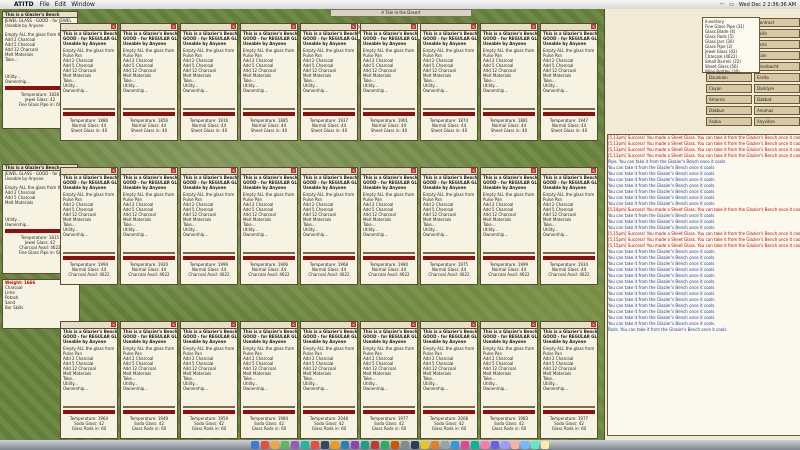 The width and height of the screenshot is (800, 450). I want to click on skill-tab: Dakbat, so click(777, 99).